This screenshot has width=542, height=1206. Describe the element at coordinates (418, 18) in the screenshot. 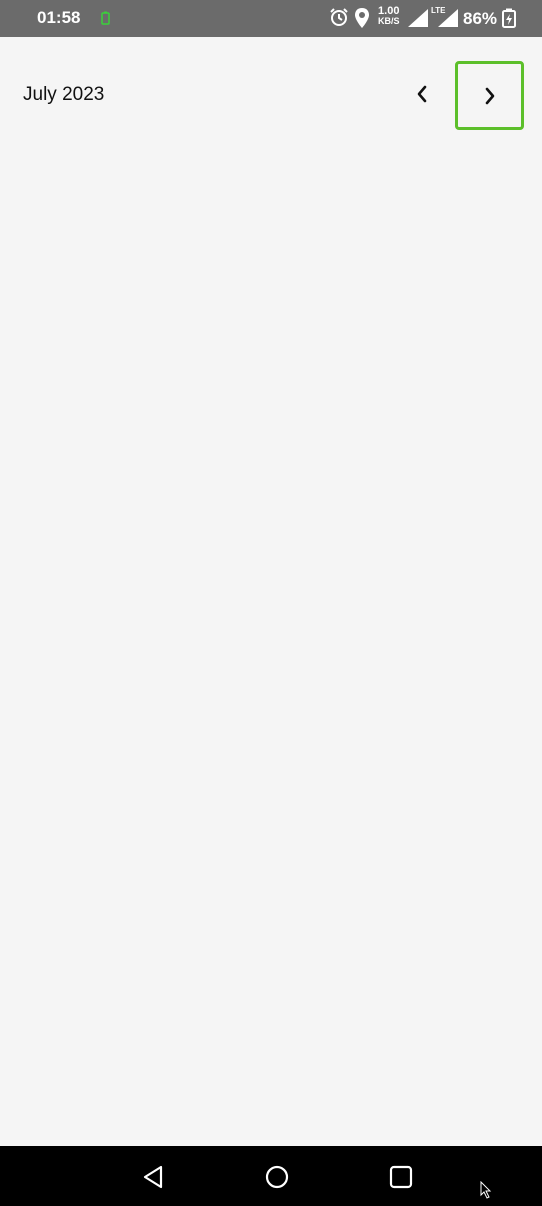

I see `wifi-signal-icon` at that location.